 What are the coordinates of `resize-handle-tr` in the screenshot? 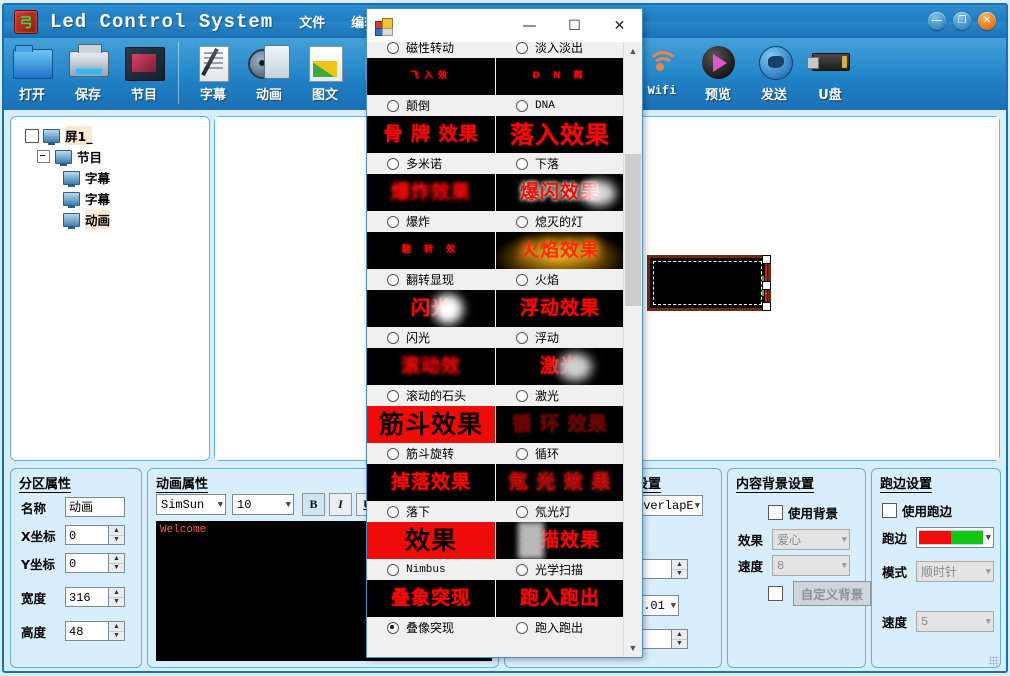 It's located at (766, 259).